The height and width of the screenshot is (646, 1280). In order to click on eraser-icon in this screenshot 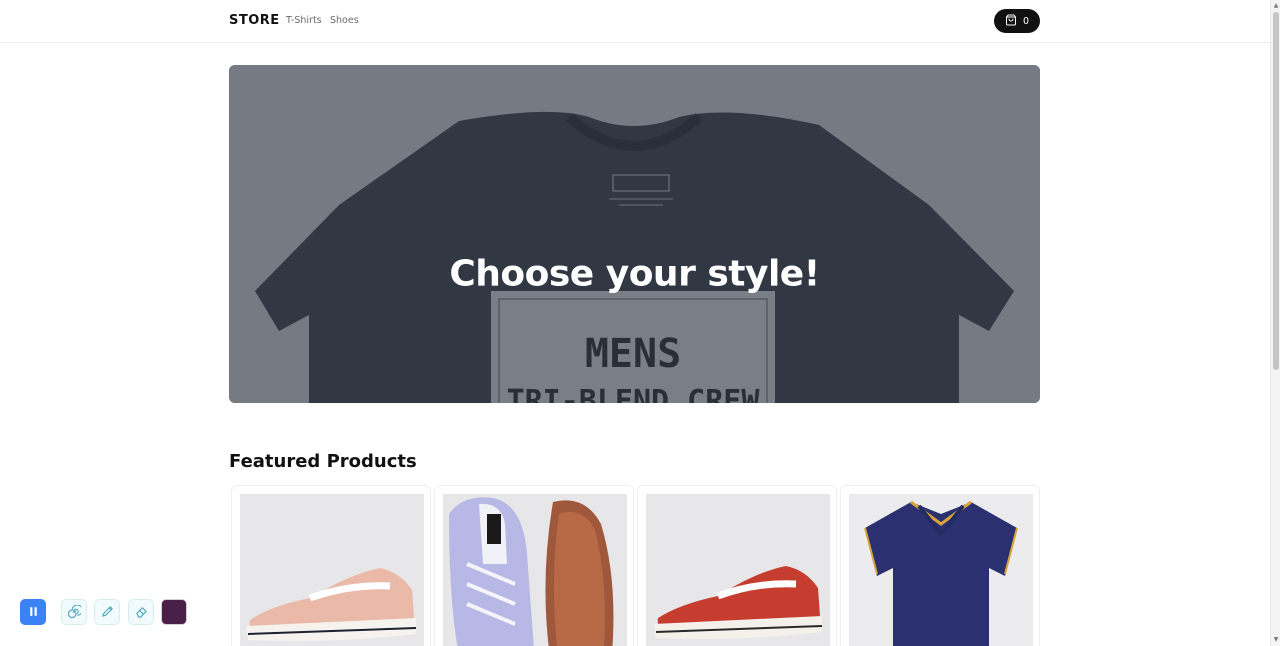, I will do `click(141, 612)`.